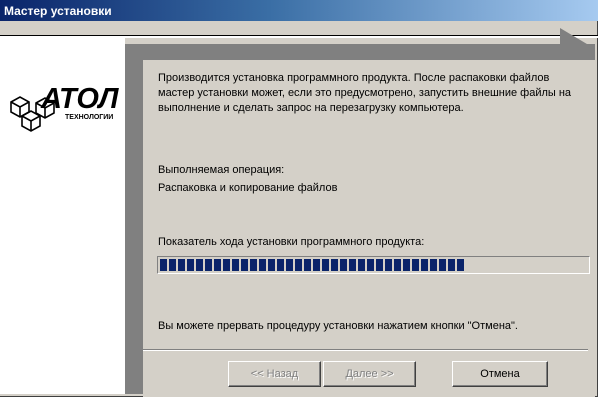  I want to click on install-progress-bar, so click(373, 265).